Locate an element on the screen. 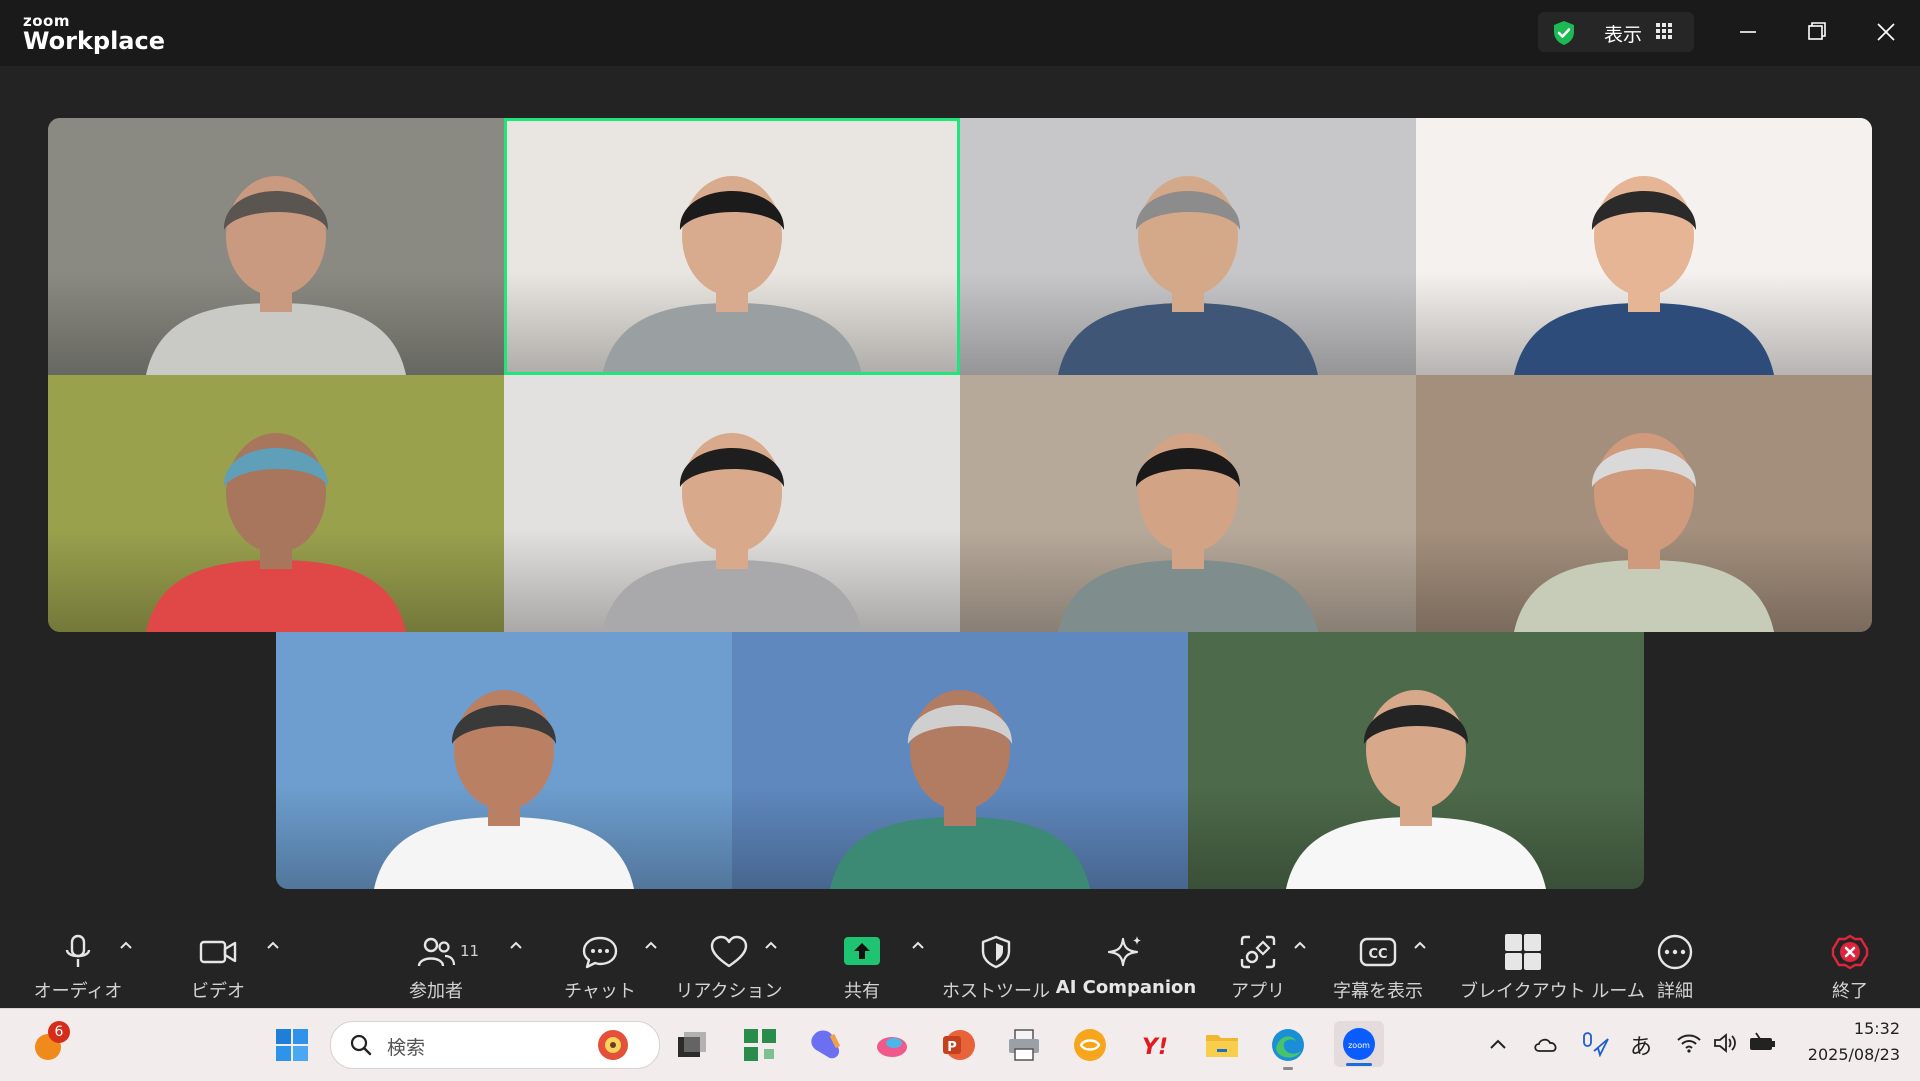 This screenshot has width=1920, height=1081. end-meeting-x-icon is located at coordinates (1850, 952).